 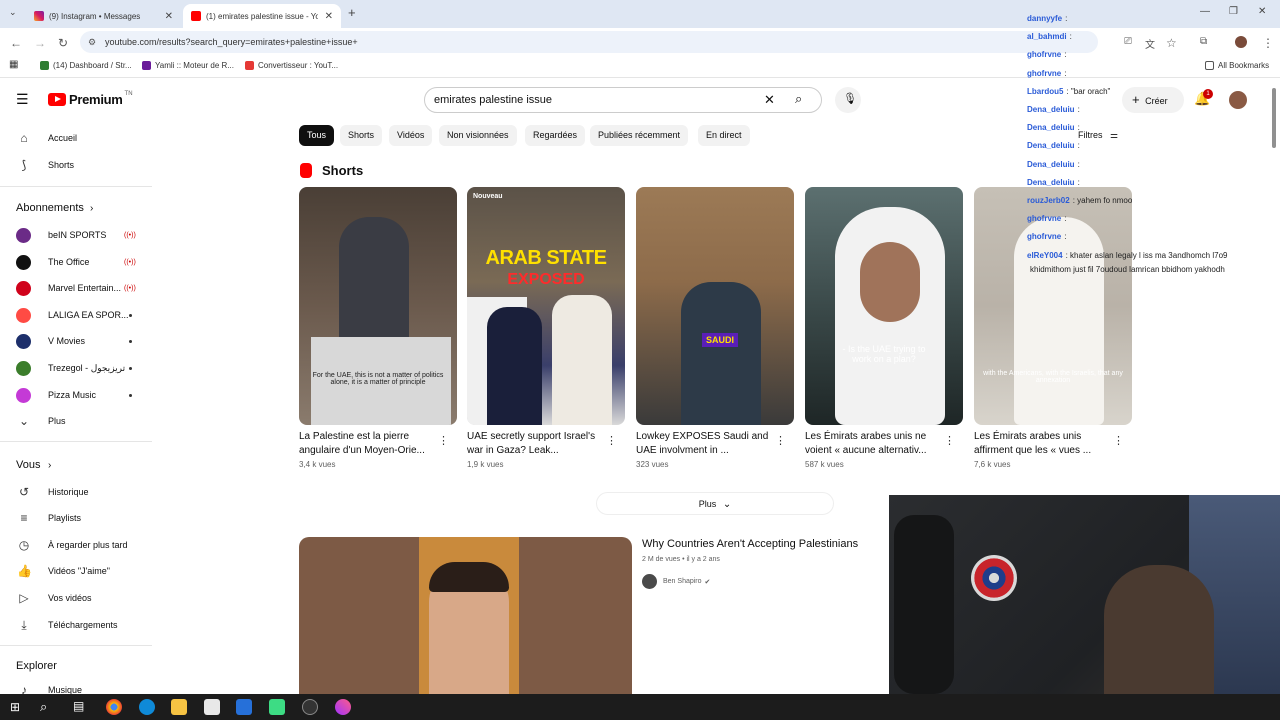 I want to click on search-input: emirates palestine issue ✕, so click(x=623, y=100).